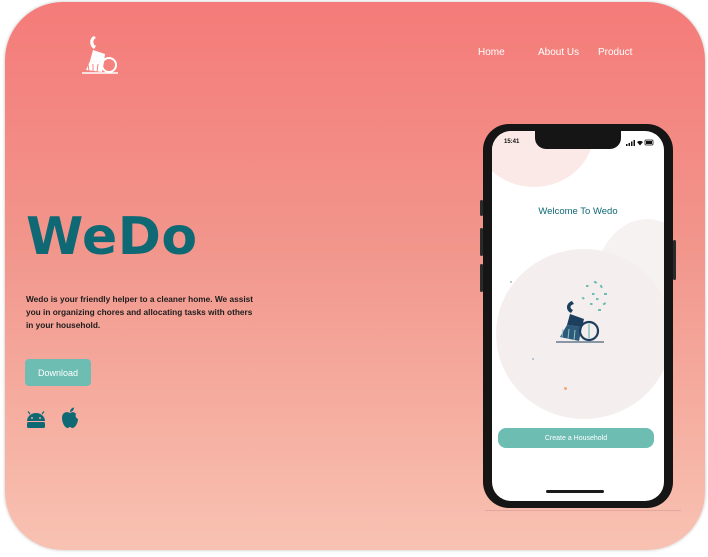  Describe the element at coordinates (640, 142) in the screenshot. I see `status-icons` at that location.